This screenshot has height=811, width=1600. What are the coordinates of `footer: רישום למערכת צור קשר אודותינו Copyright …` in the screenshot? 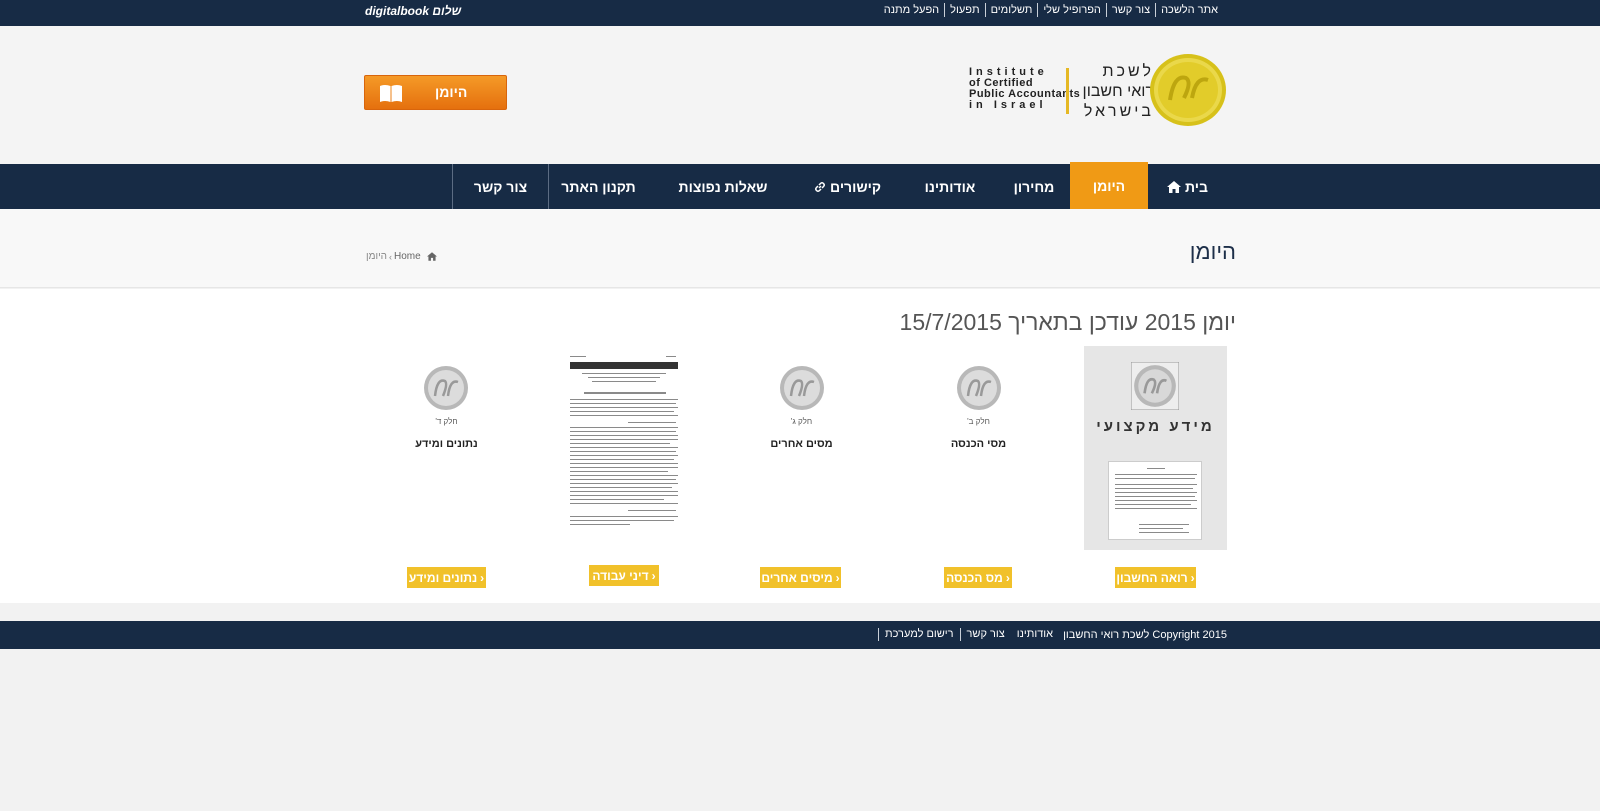 It's located at (800, 635).